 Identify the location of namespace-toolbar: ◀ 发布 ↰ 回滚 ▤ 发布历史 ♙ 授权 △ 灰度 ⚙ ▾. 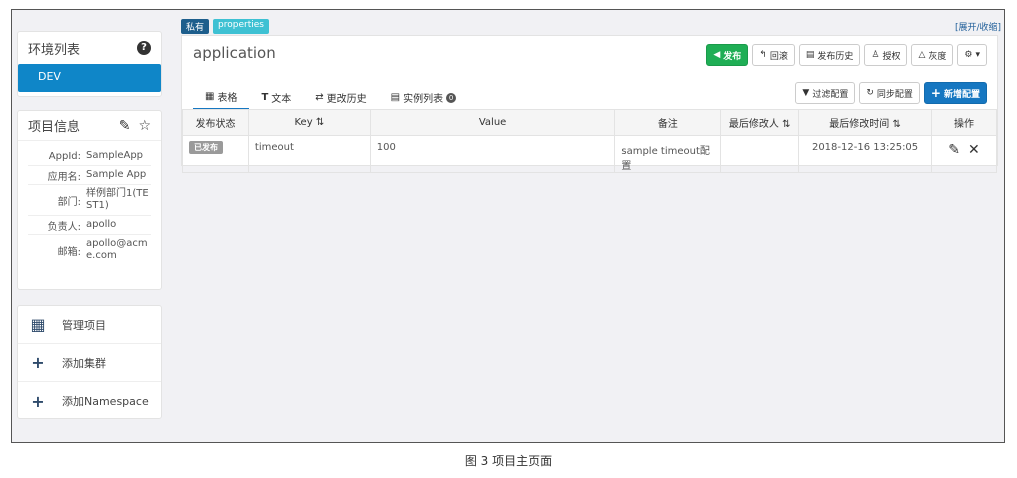
(846, 55).